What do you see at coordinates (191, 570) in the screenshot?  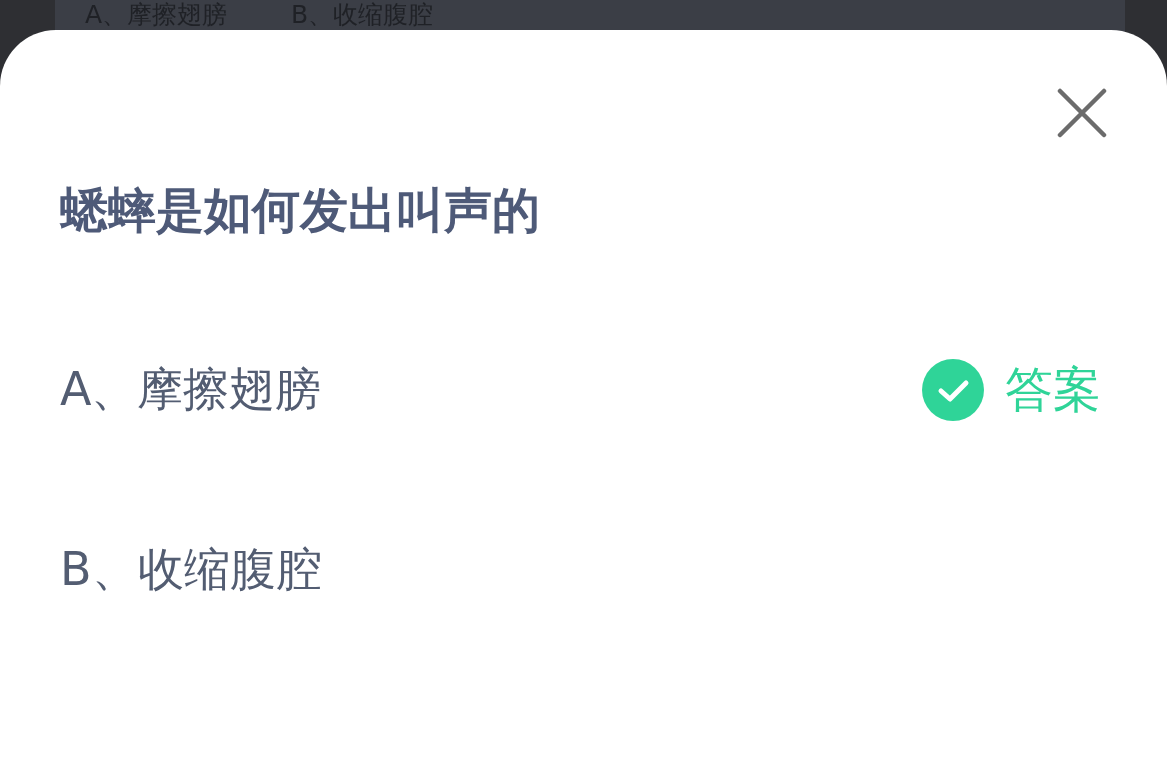 I see `answer-option: B、收缩腹腔` at bounding box center [191, 570].